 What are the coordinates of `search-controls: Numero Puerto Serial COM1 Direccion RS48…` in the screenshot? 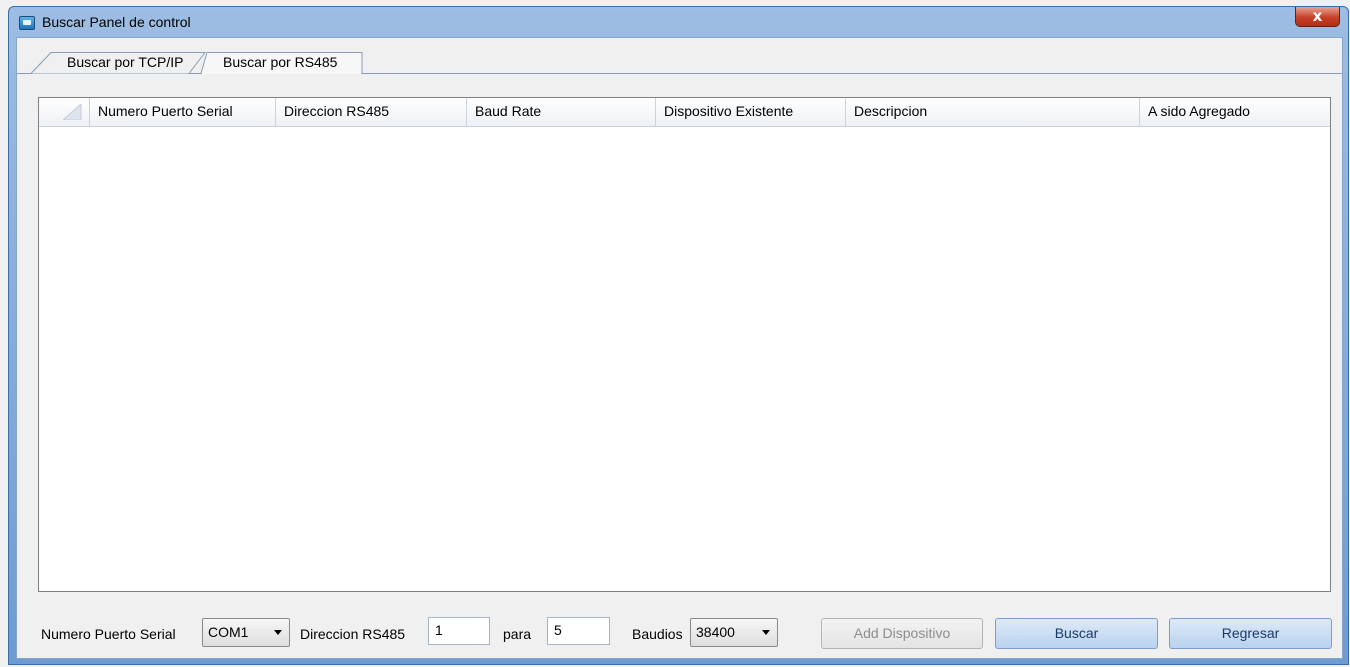 It's located at (679, 626).